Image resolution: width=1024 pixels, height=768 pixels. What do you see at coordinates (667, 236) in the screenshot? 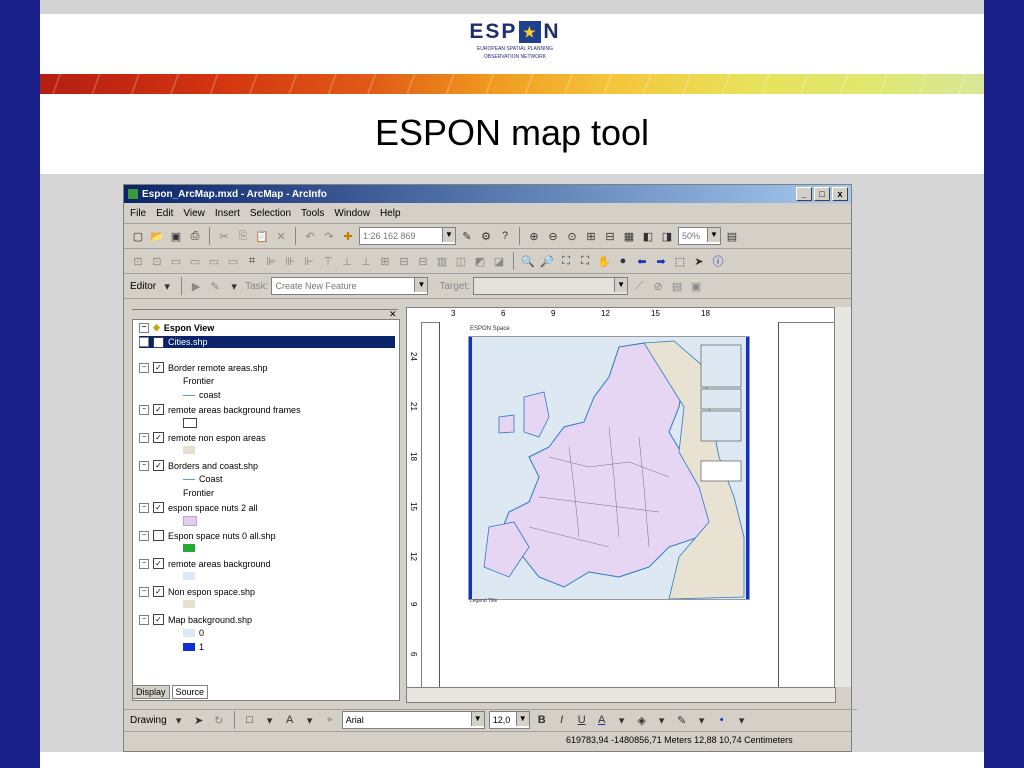
I see `go-forward-extent-icon: ◨` at bounding box center [667, 236].